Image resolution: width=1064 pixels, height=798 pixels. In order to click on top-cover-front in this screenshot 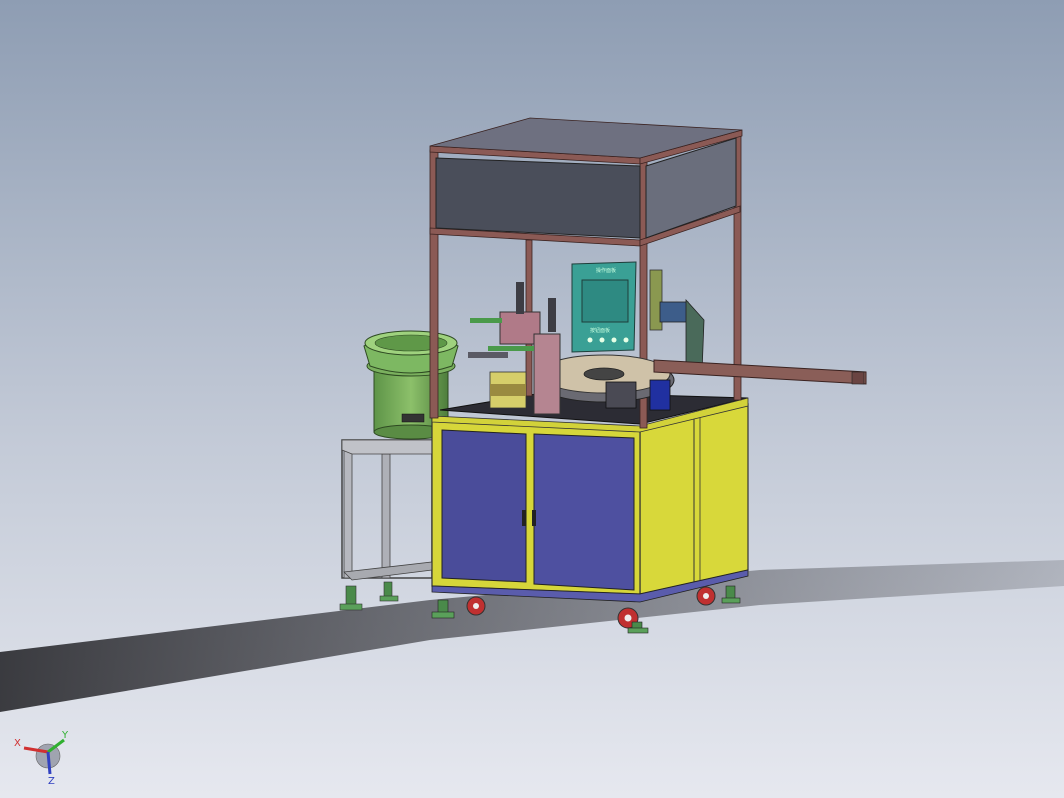, I will do `click(538, 198)`.